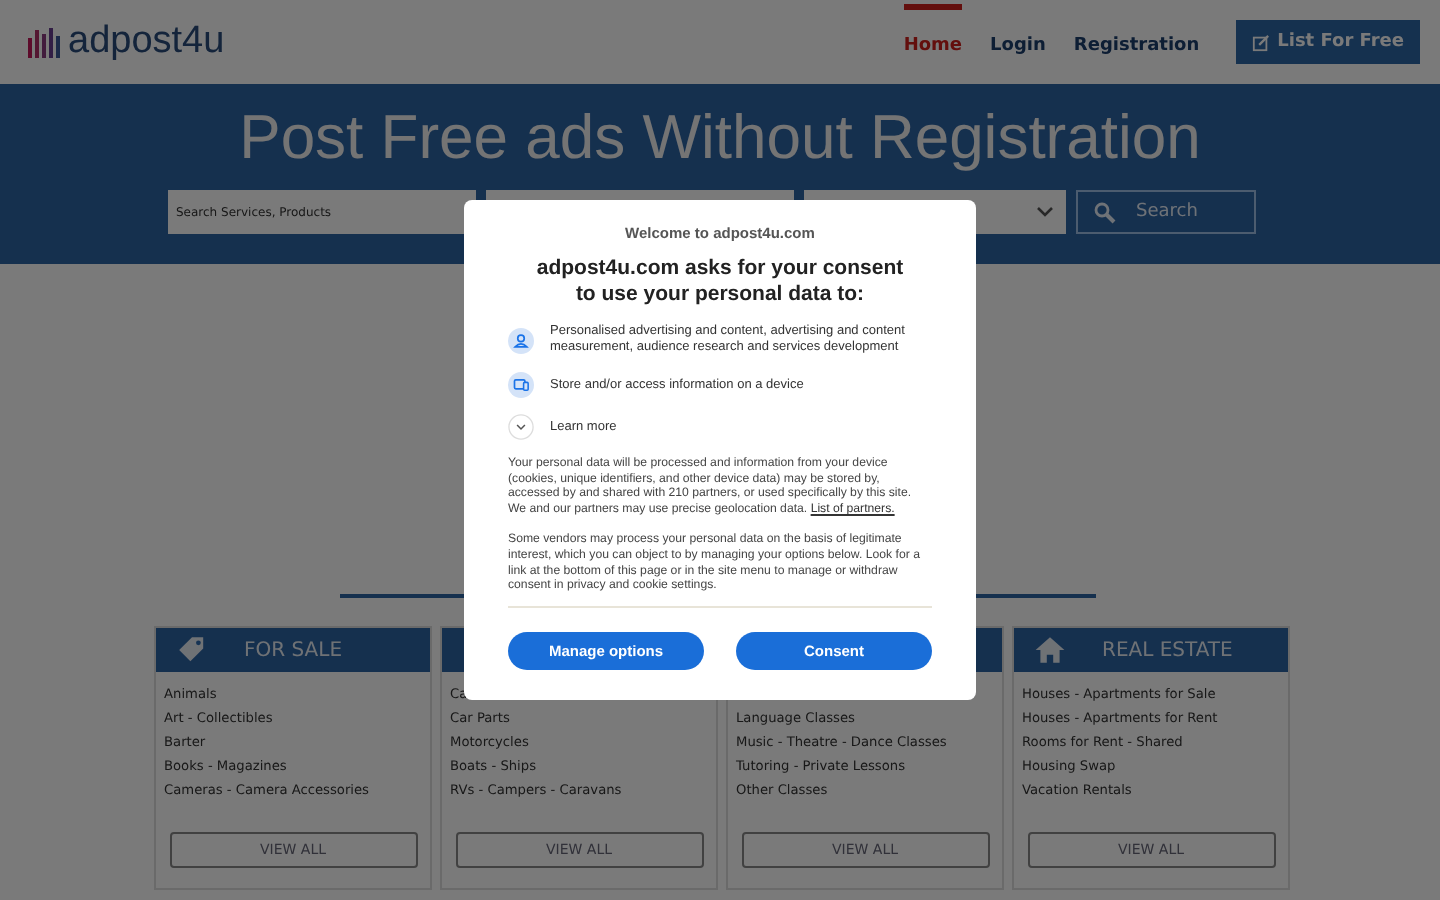 This screenshot has height=900, width=1440. What do you see at coordinates (720, 138) in the screenshot?
I see `hero-title: Post Free ads Without Registration` at bounding box center [720, 138].